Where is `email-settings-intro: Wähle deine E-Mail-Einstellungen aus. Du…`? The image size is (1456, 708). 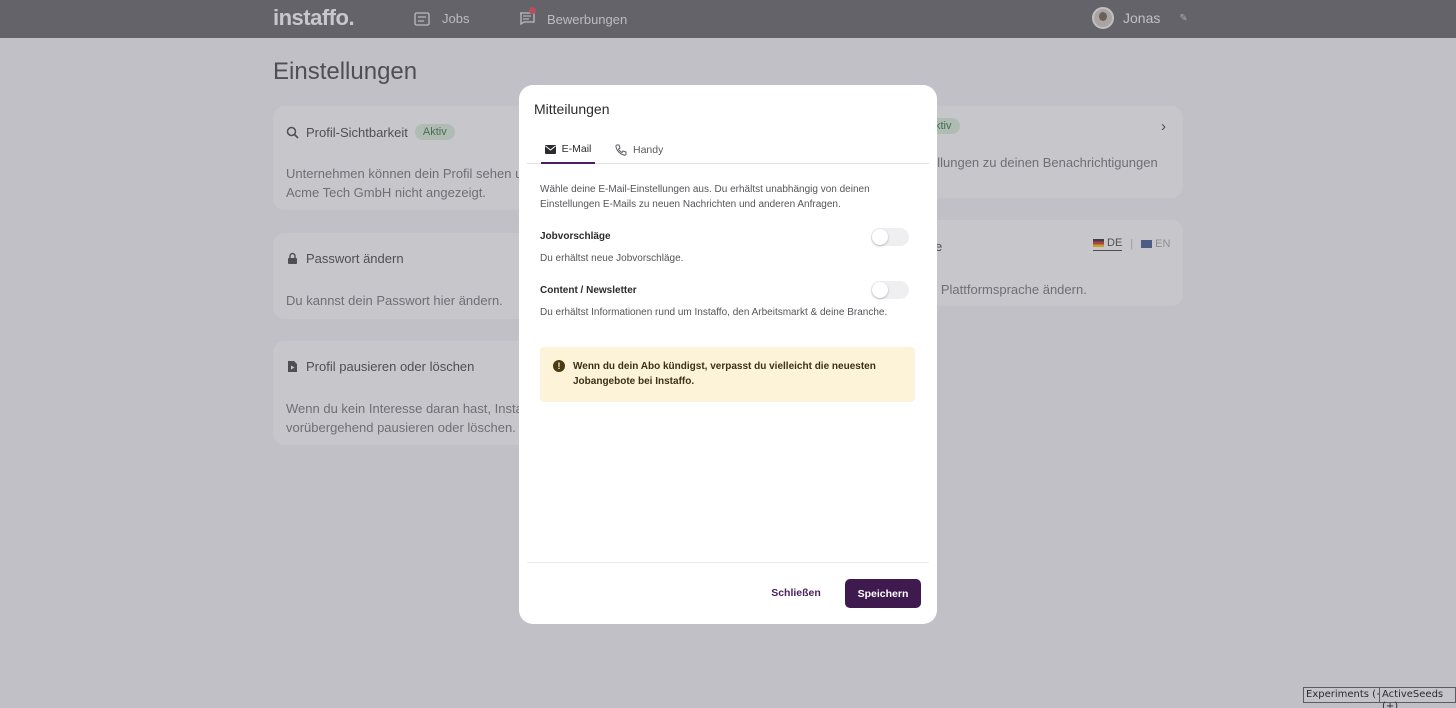 email-settings-intro: Wähle deine E-Mail-Einstellungen aus. Du… is located at coordinates (705, 197).